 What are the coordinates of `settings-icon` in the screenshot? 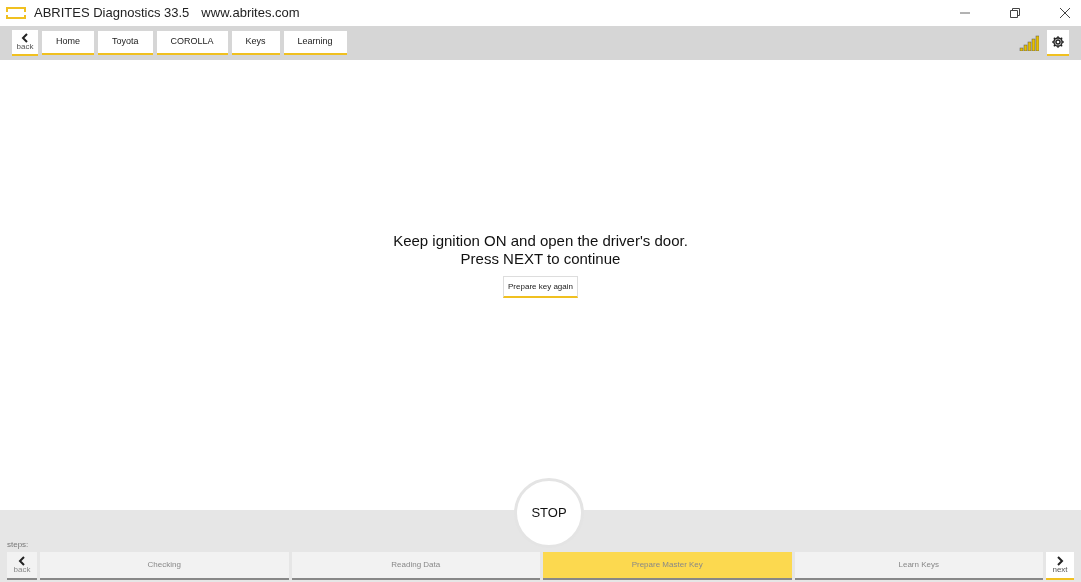 It's located at (1058, 42).